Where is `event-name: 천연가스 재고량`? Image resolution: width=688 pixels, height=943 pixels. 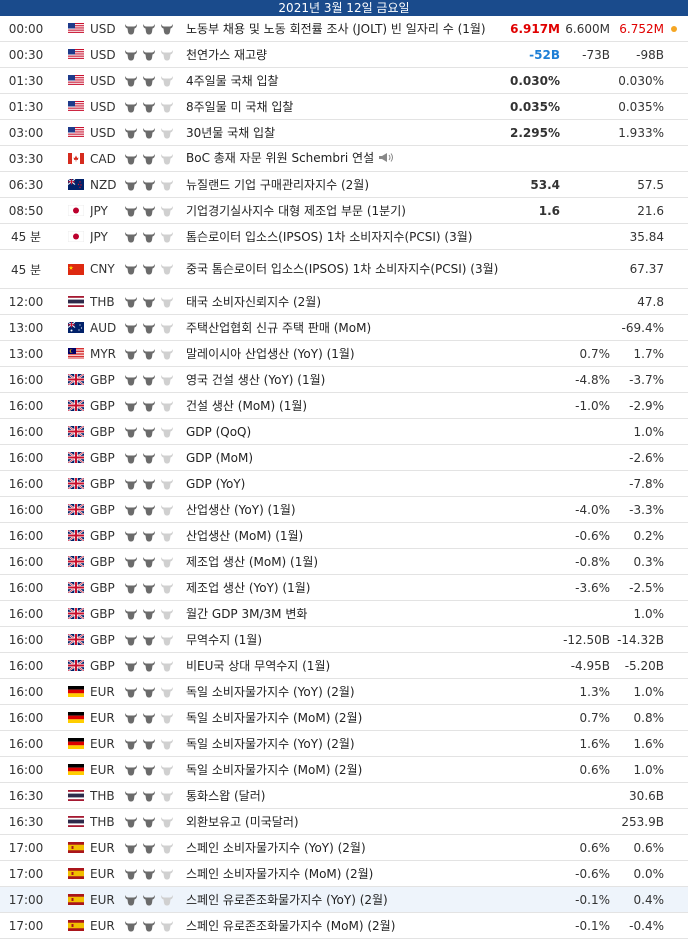
event-name: 천연가스 재고량 is located at coordinates (345, 55).